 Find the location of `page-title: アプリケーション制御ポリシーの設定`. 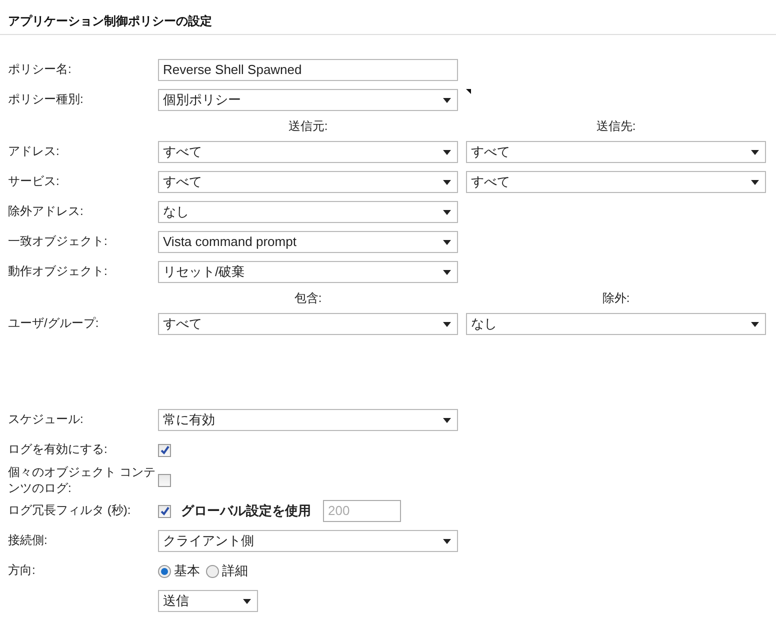

page-title: アプリケーション制御ポリシーの設定 is located at coordinates (110, 21).